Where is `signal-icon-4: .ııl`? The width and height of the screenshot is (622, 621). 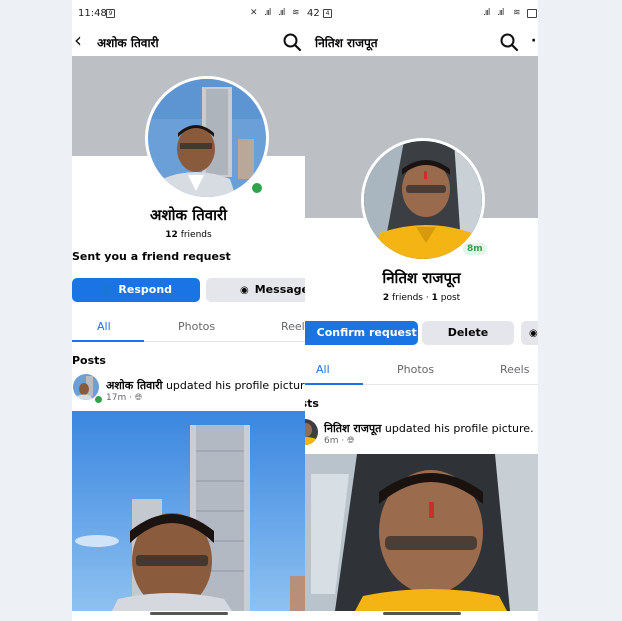 signal-icon-4: .ııl is located at coordinates (500, 13).